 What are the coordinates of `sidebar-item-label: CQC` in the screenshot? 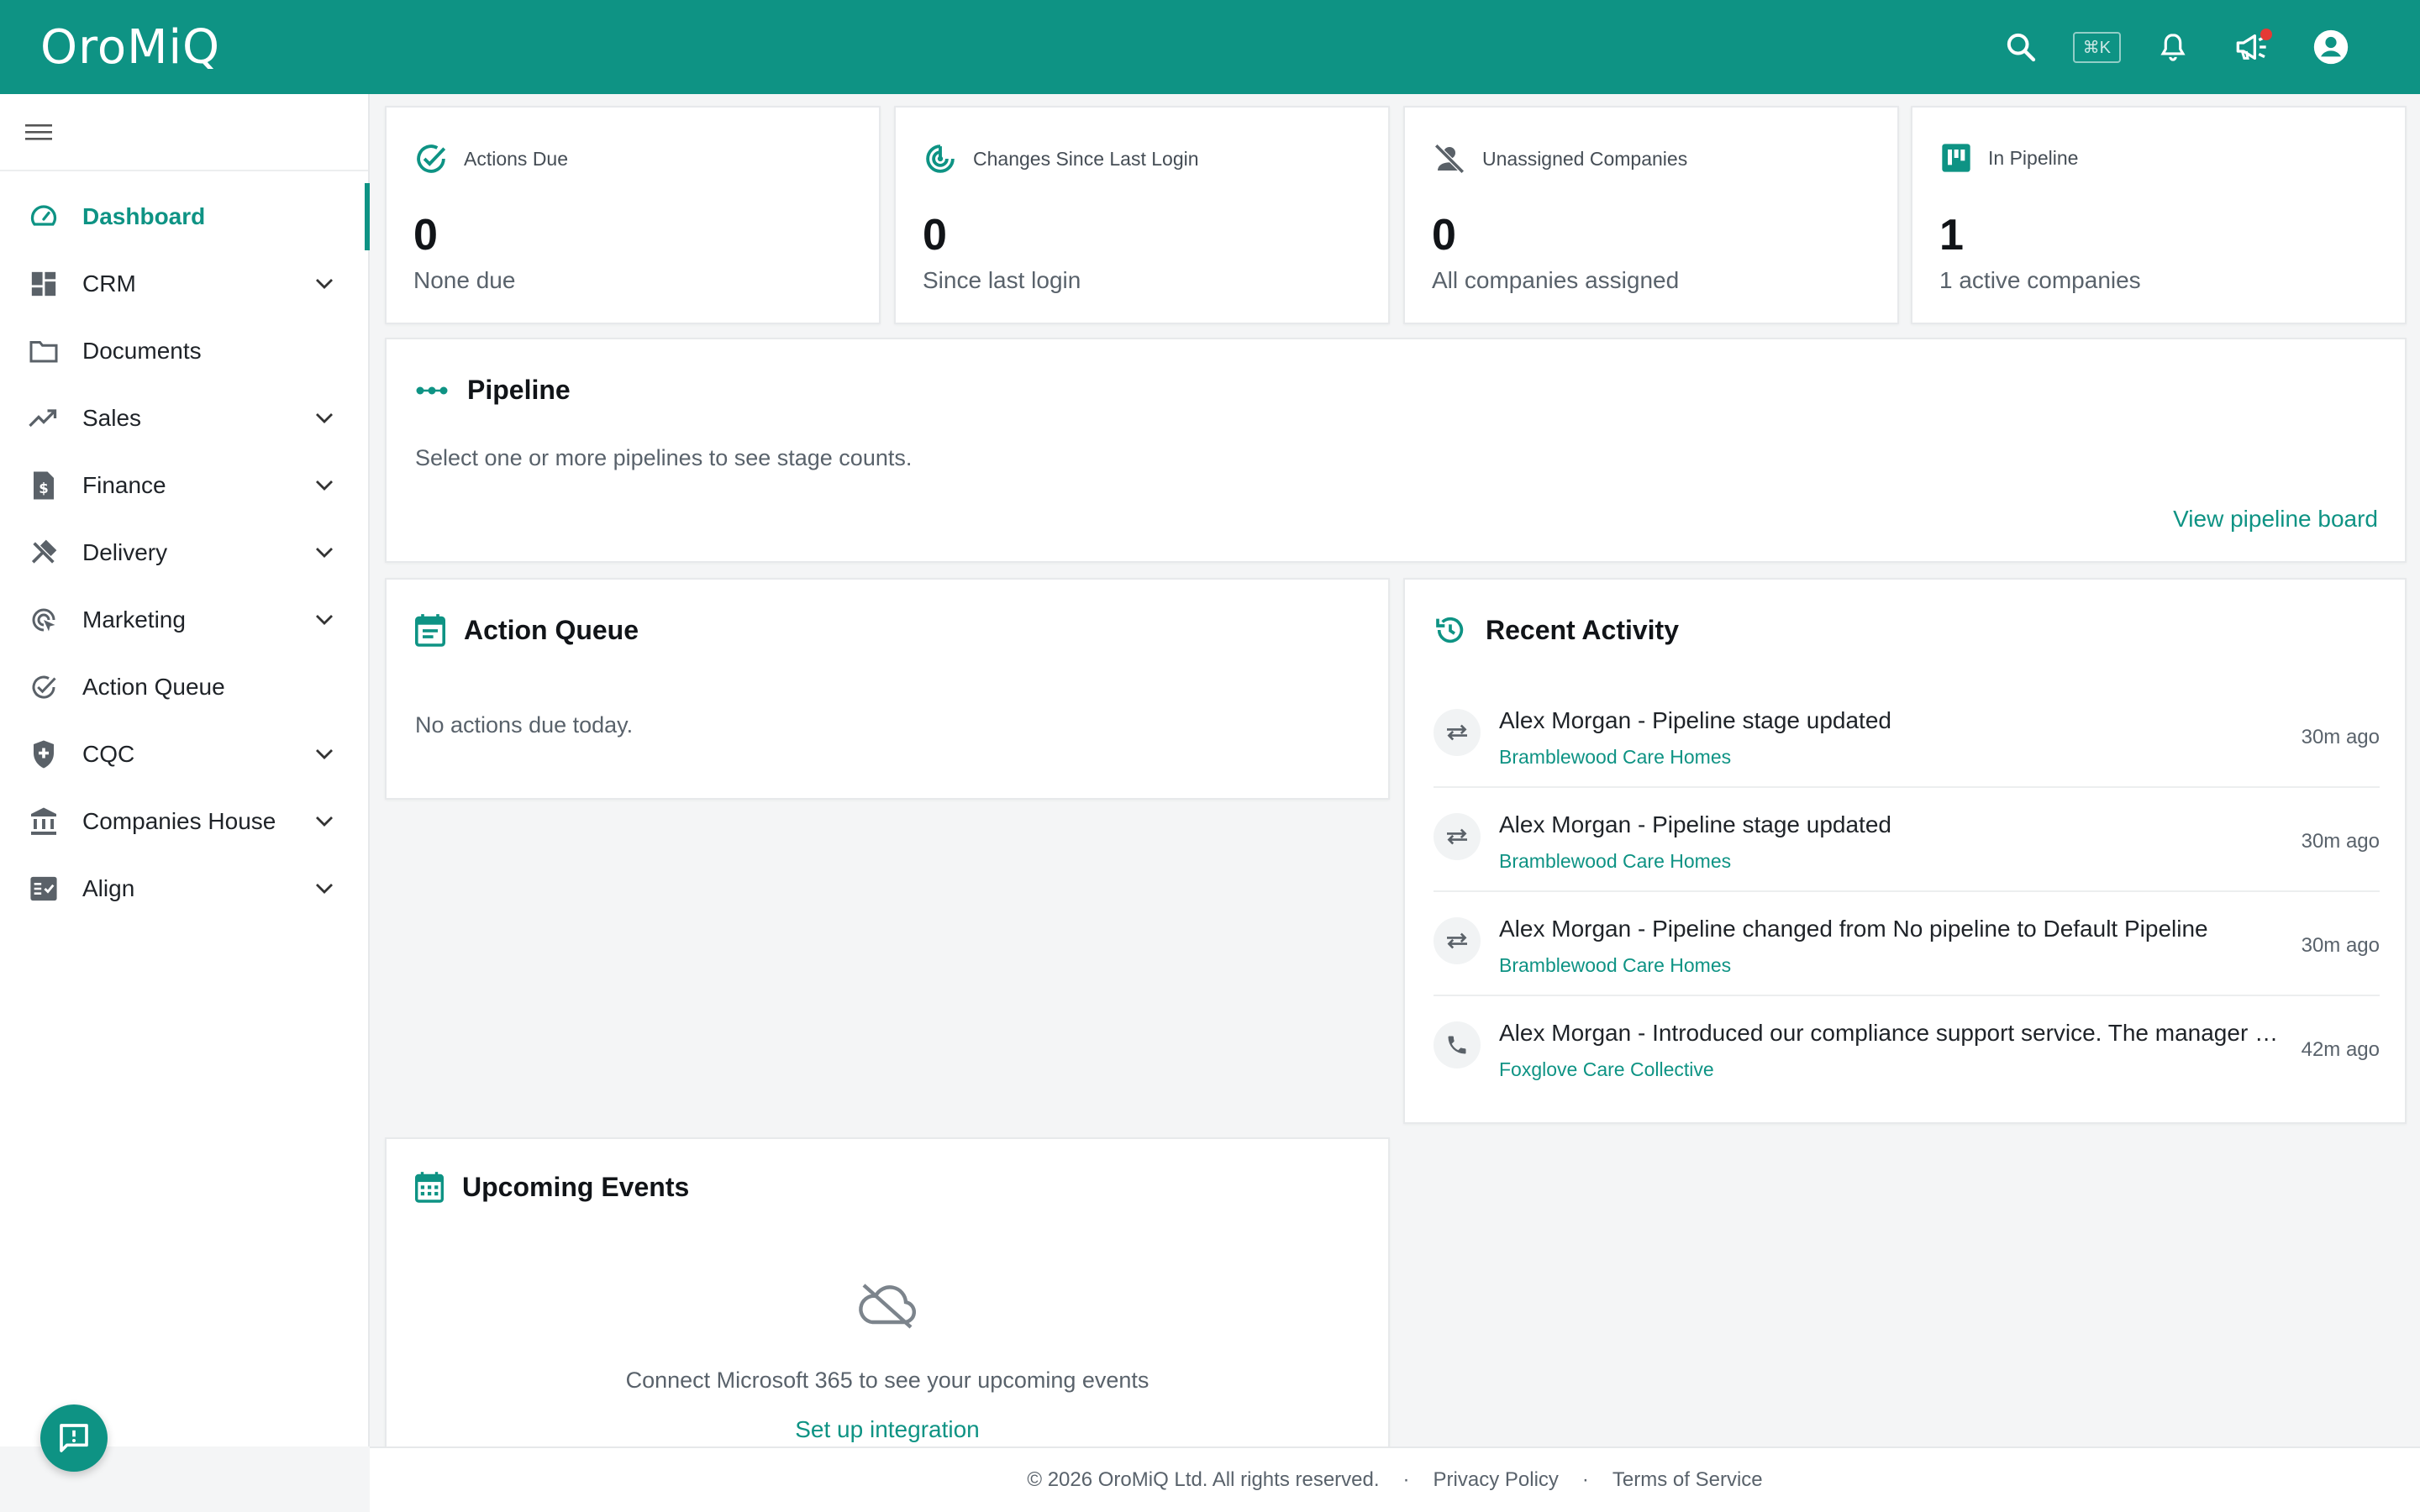 It's located at (109, 754).